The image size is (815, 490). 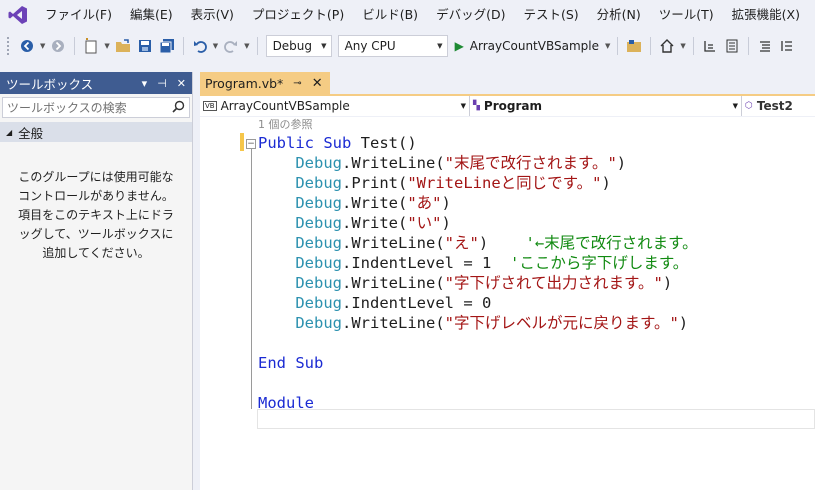 What do you see at coordinates (167, 46) in the screenshot?
I see `save-all-icon` at bounding box center [167, 46].